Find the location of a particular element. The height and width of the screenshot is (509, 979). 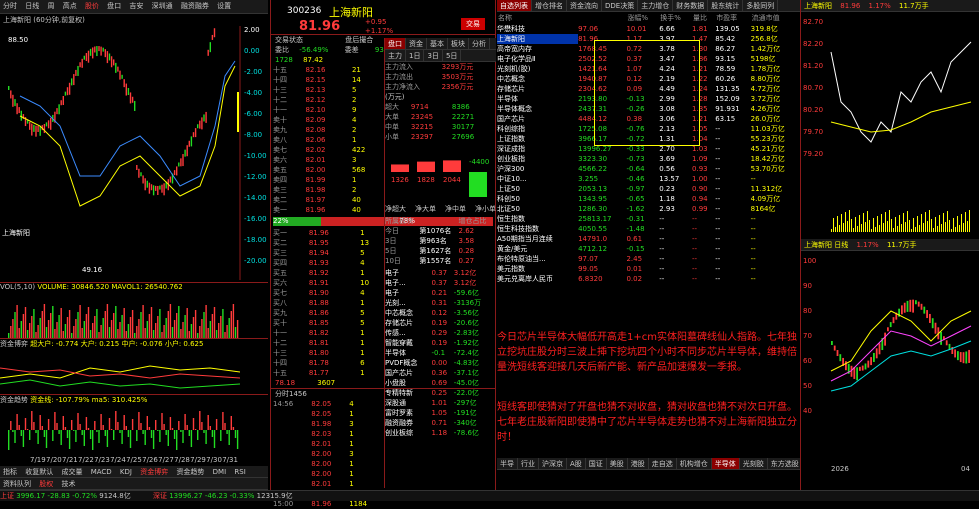

sector-row: 半导体-0.1-72.4亿 is located at coordinates (439, 353).